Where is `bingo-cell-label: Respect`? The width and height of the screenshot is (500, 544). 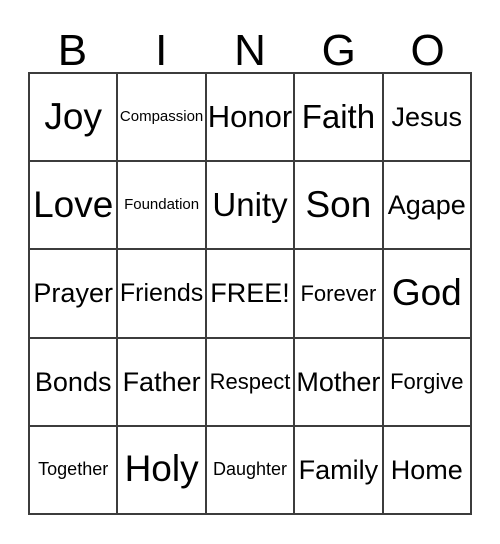 bingo-cell-label: Respect is located at coordinates (250, 382).